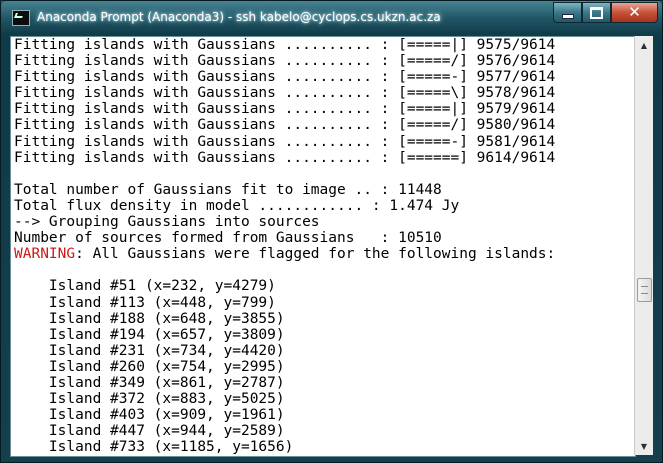 Image resolution: width=663 pixels, height=463 pixels. Describe the element at coordinates (643, 245) in the screenshot. I see `vertical-scrollbar: ▲ ▼` at that location.